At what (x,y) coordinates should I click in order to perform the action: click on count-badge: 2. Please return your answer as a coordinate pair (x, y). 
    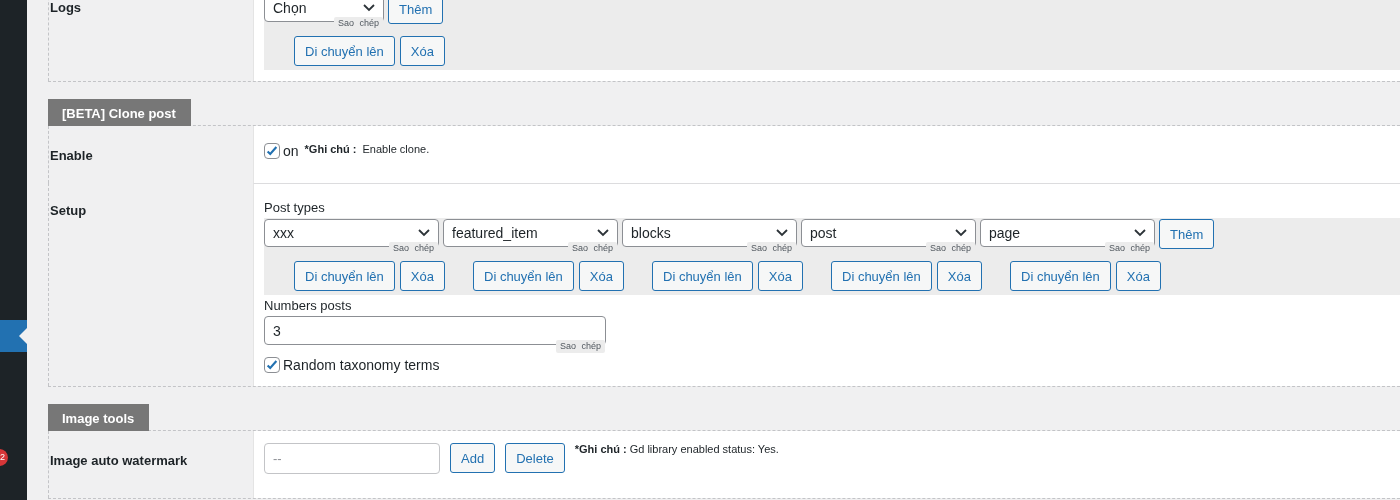
    Looking at the image, I should click on (4, 457).